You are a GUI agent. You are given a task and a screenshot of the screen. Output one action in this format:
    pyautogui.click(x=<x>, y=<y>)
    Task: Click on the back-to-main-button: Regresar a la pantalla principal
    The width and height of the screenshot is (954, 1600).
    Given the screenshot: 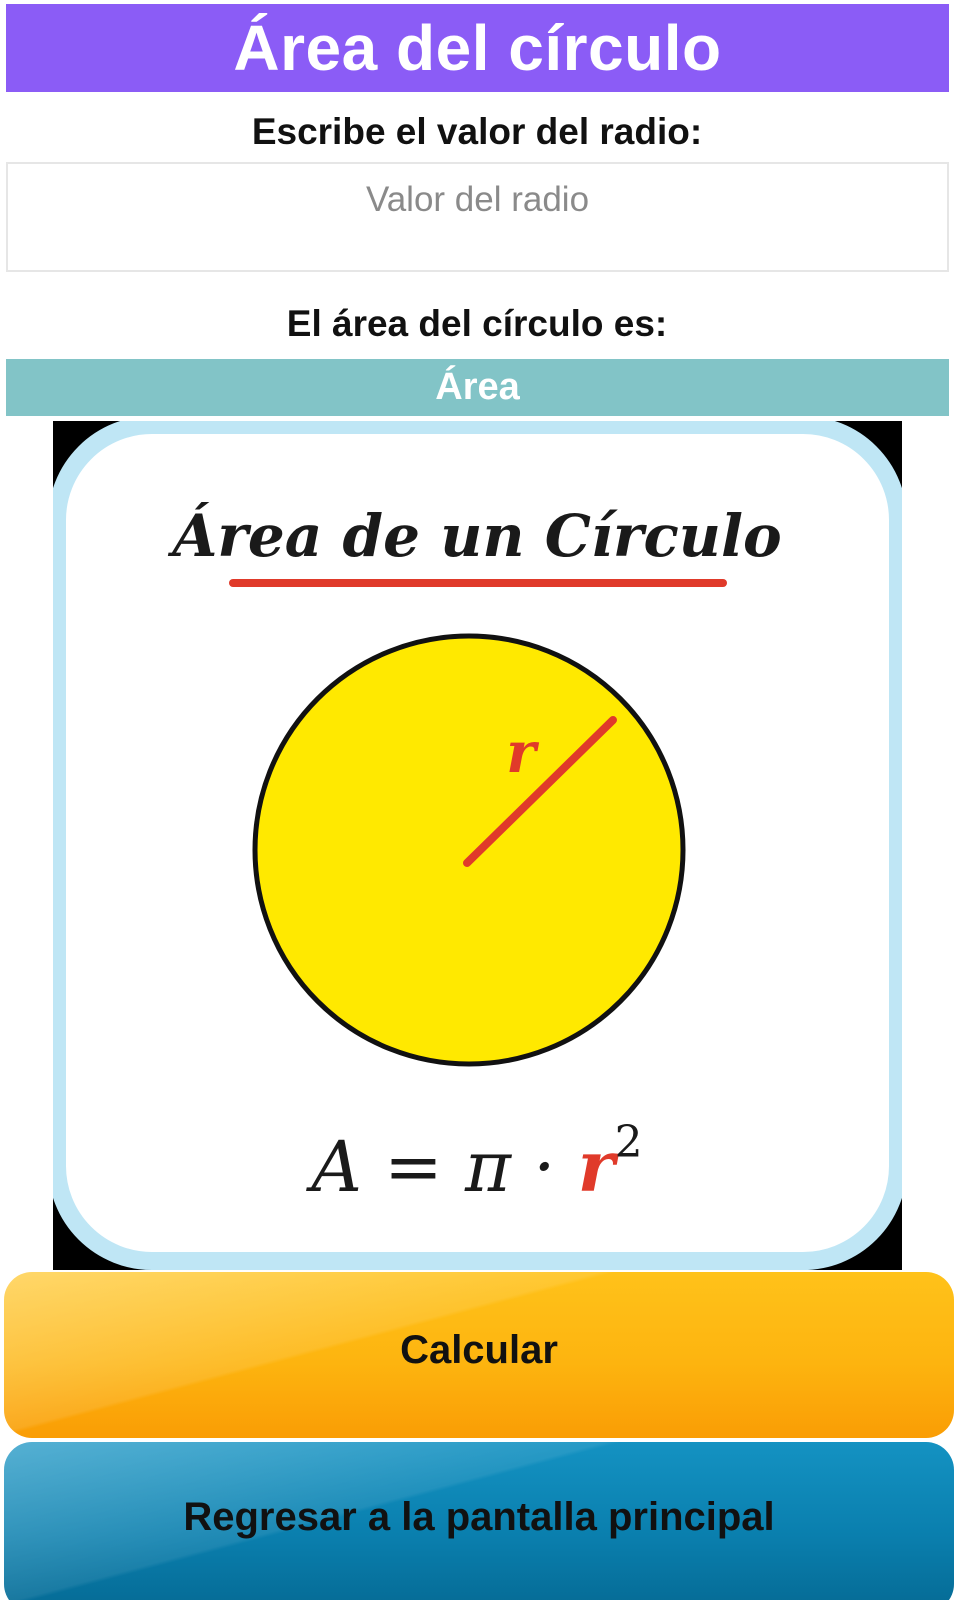 What is the action you would take?
    pyautogui.click(x=479, y=1521)
    